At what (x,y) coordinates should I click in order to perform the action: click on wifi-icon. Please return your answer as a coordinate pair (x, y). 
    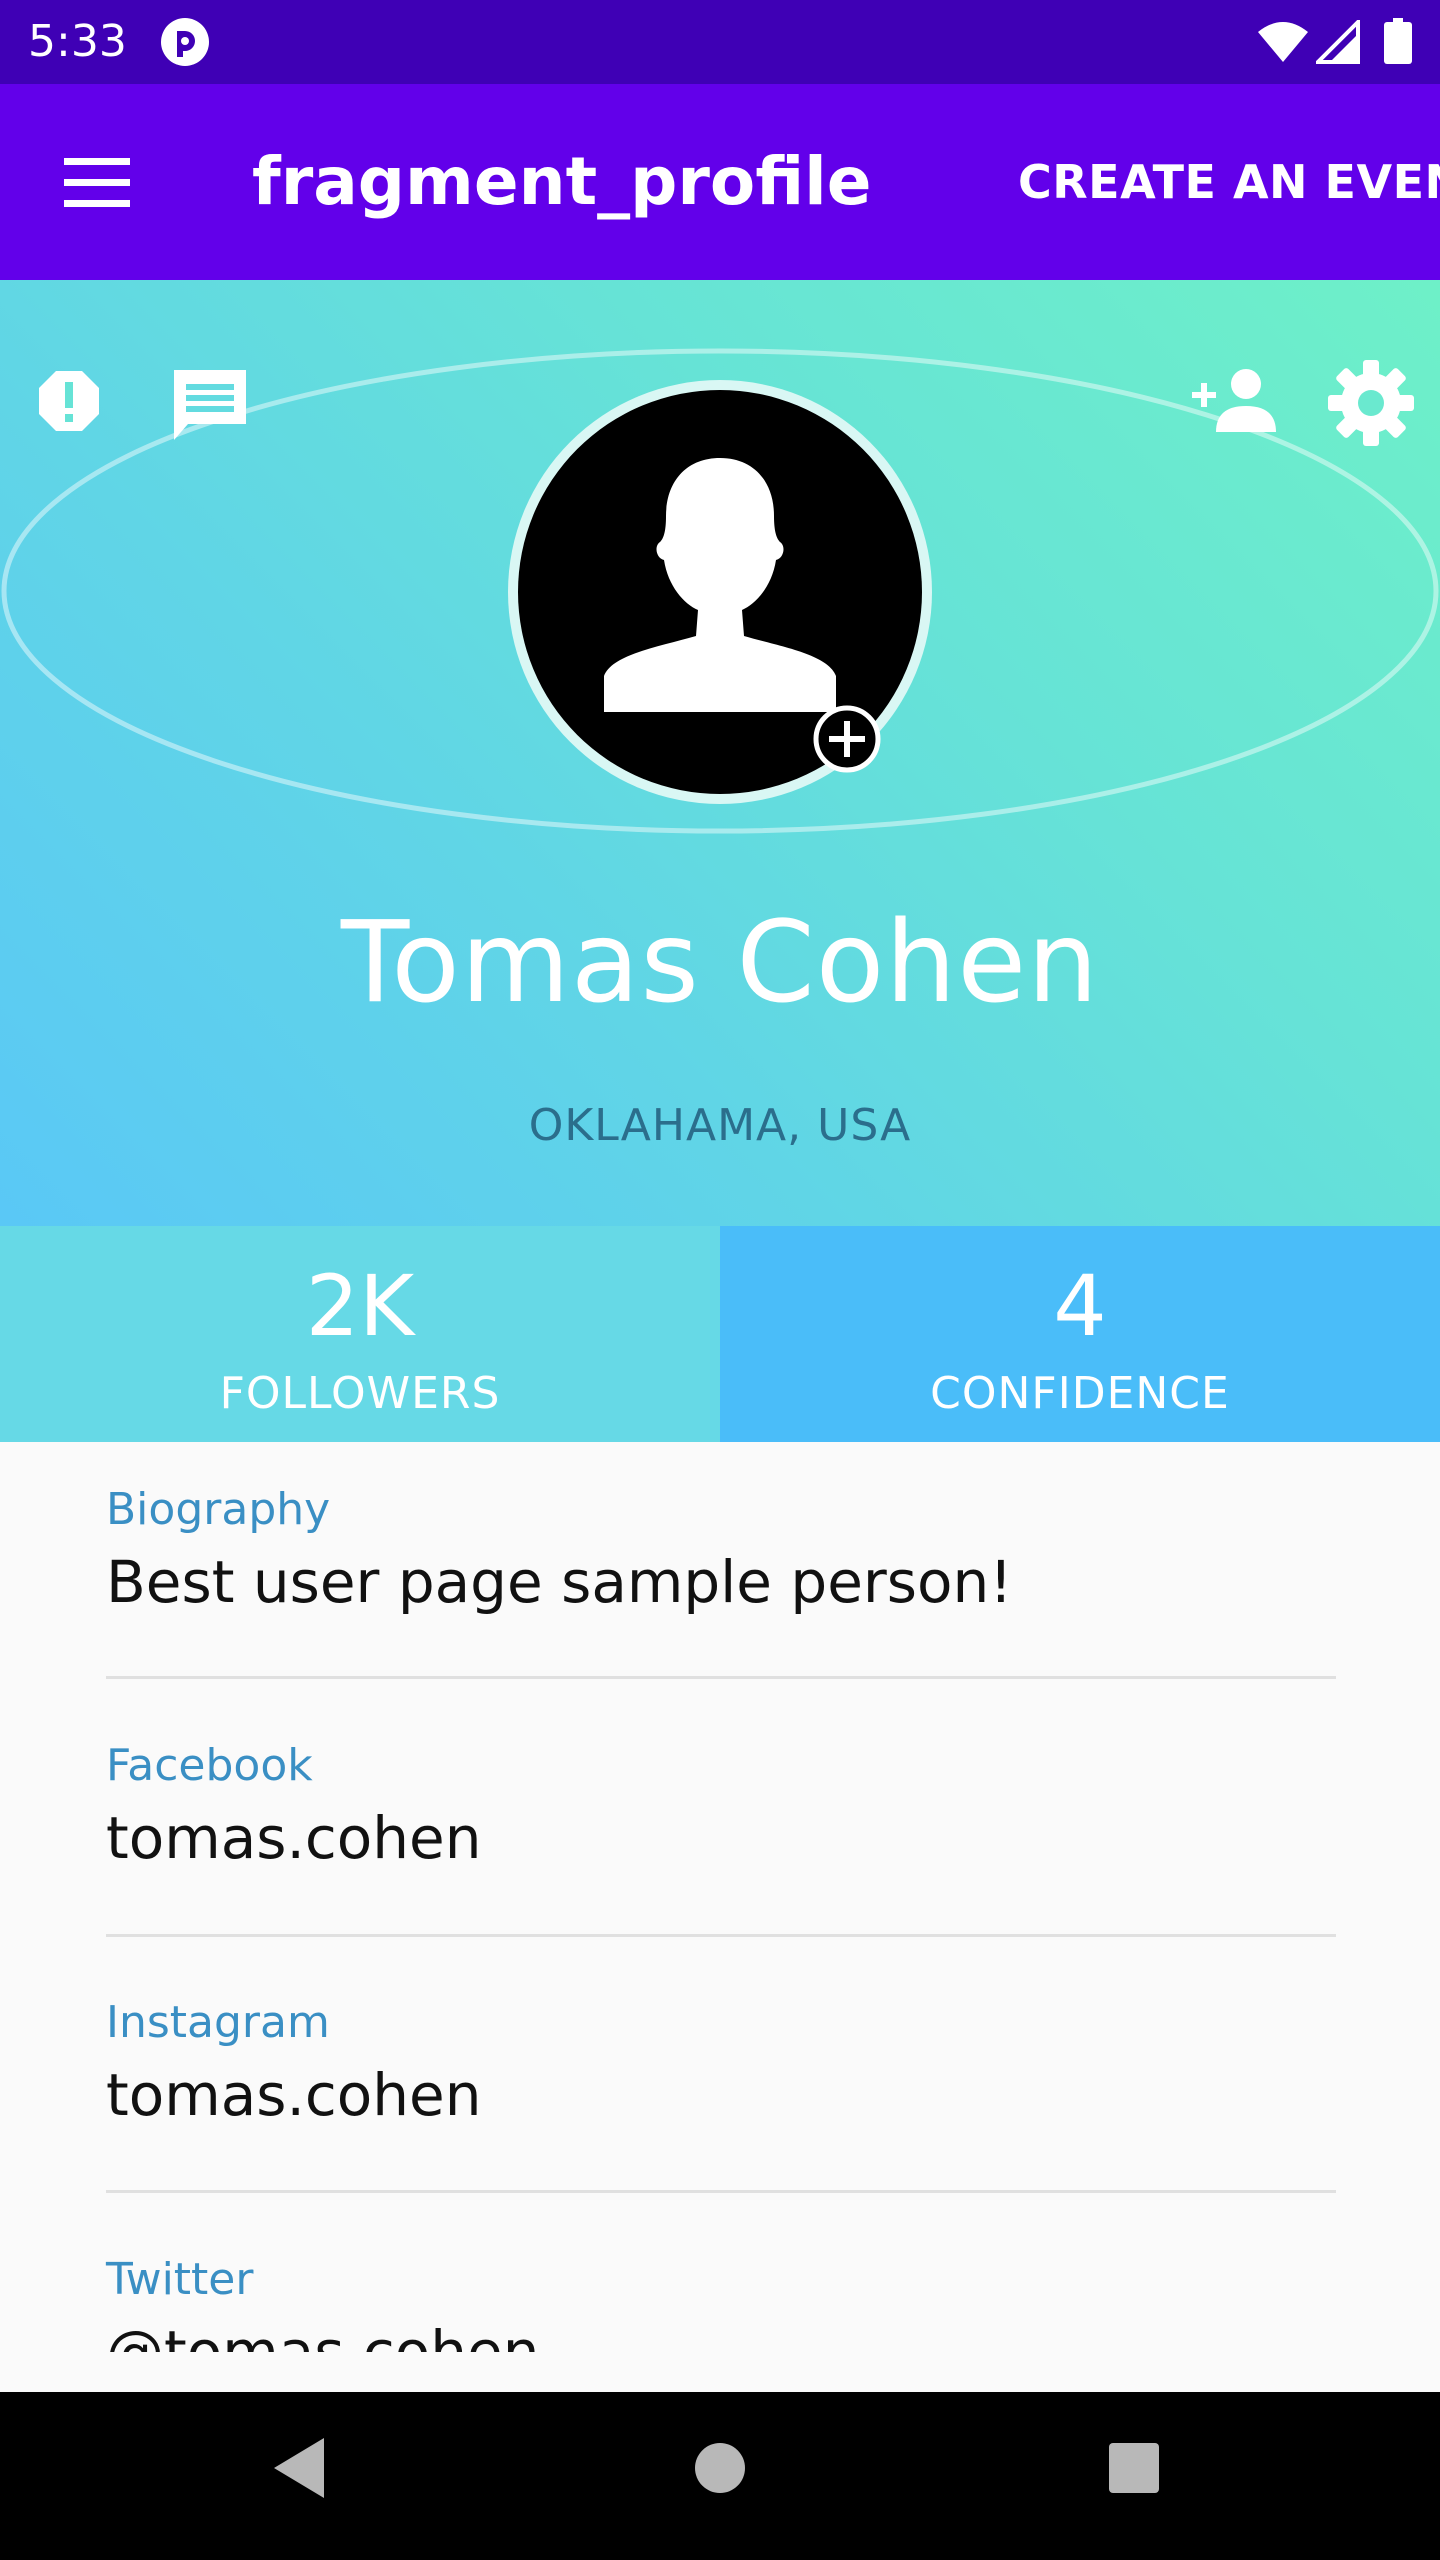
    Looking at the image, I should click on (1283, 42).